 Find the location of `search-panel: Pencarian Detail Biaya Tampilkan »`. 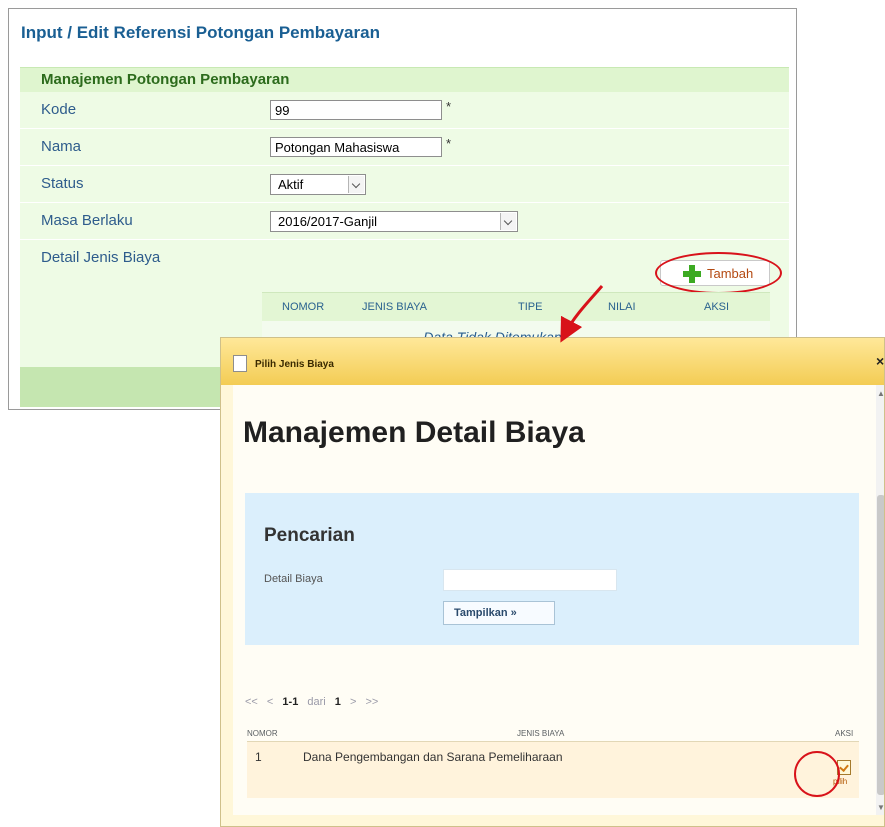

search-panel: Pencarian Detail Biaya Tampilkan » is located at coordinates (552, 569).